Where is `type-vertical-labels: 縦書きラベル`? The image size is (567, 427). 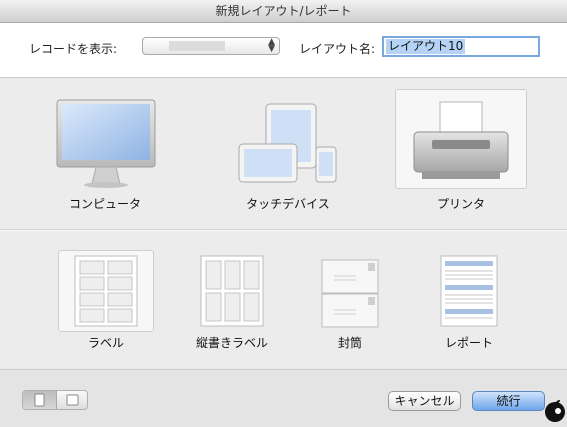
type-vertical-labels: 縦書きラベル is located at coordinates (232, 302).